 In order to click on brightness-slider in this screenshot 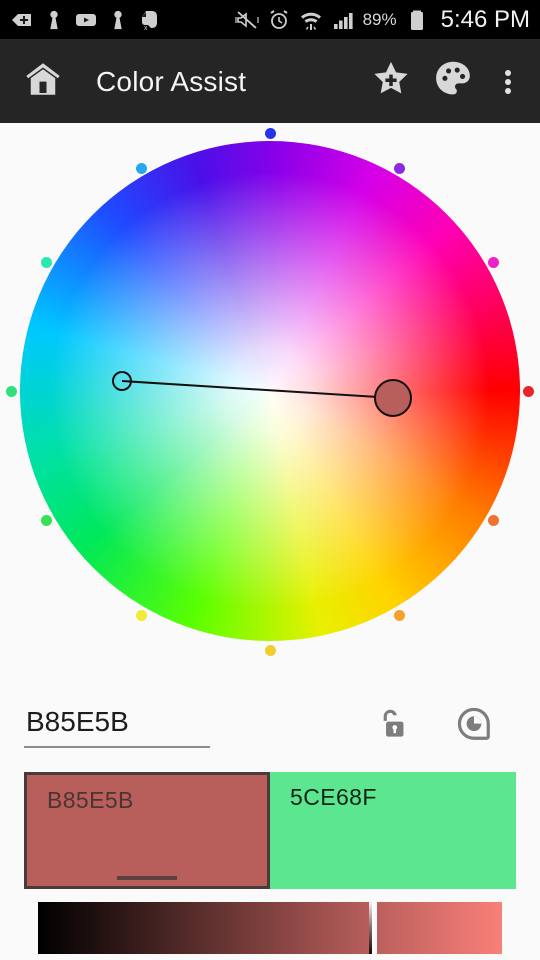, I will do `click(270, 928)`.